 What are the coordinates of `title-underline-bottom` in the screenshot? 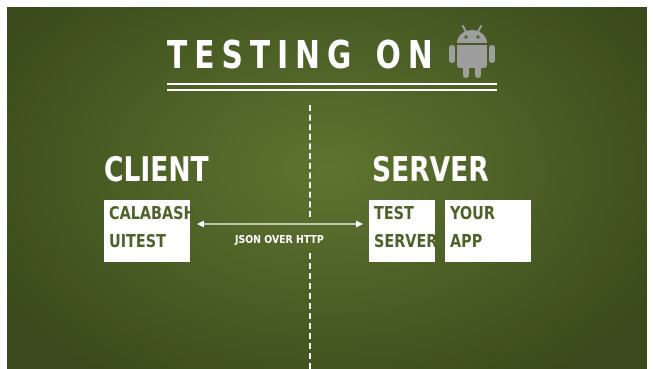 It's located at (332, 90).